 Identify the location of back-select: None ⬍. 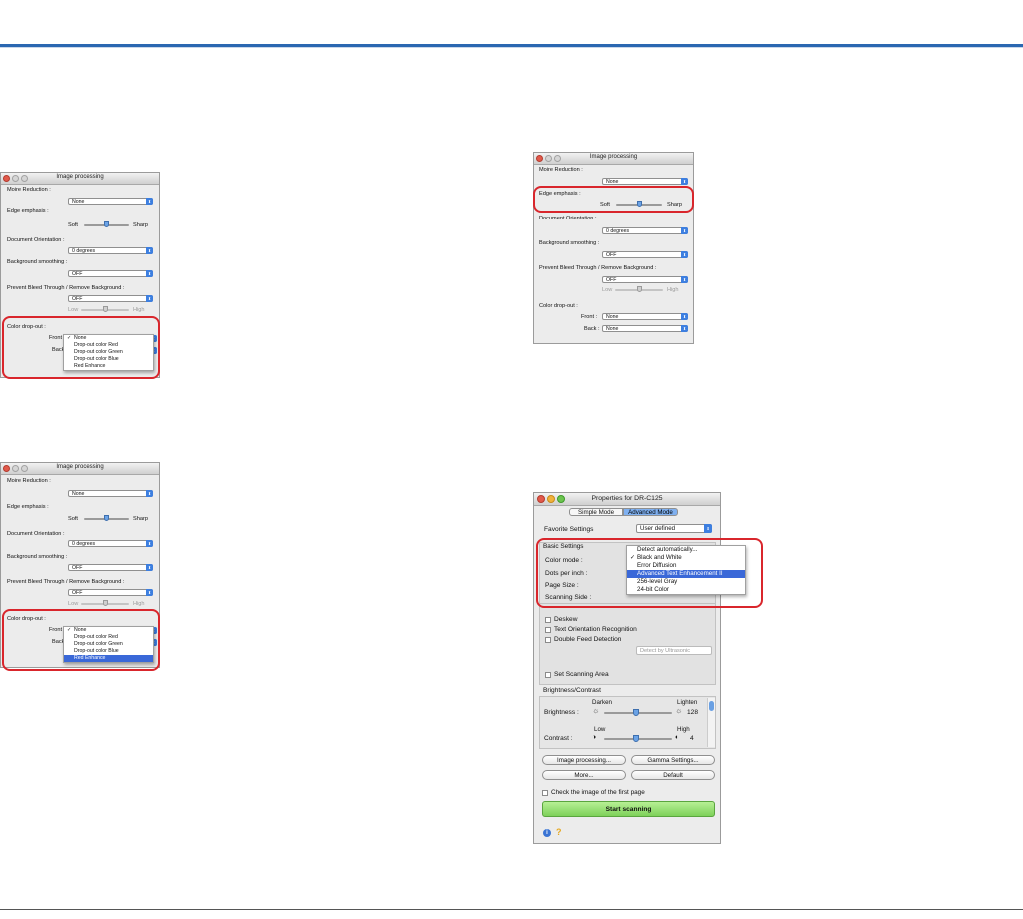
(645, 328).